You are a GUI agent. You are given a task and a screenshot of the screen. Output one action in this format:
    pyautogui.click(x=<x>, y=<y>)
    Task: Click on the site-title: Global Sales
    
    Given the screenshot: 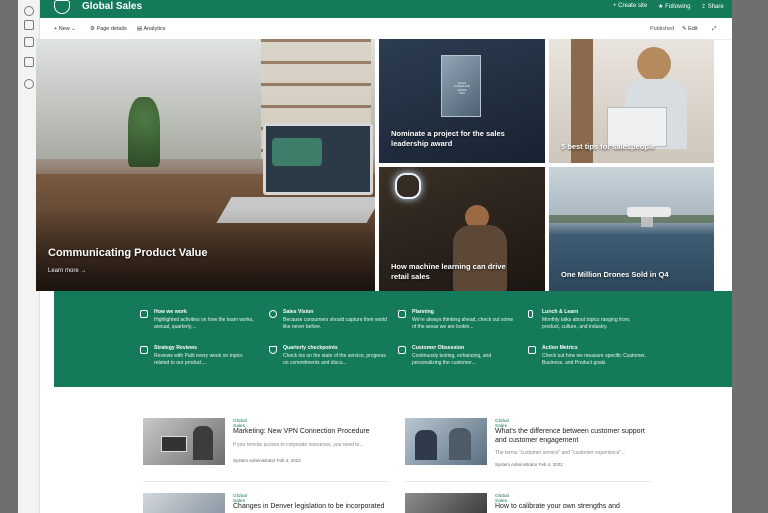 What is the action you would take?
    pyautogui.click(x=112, y=6)
    